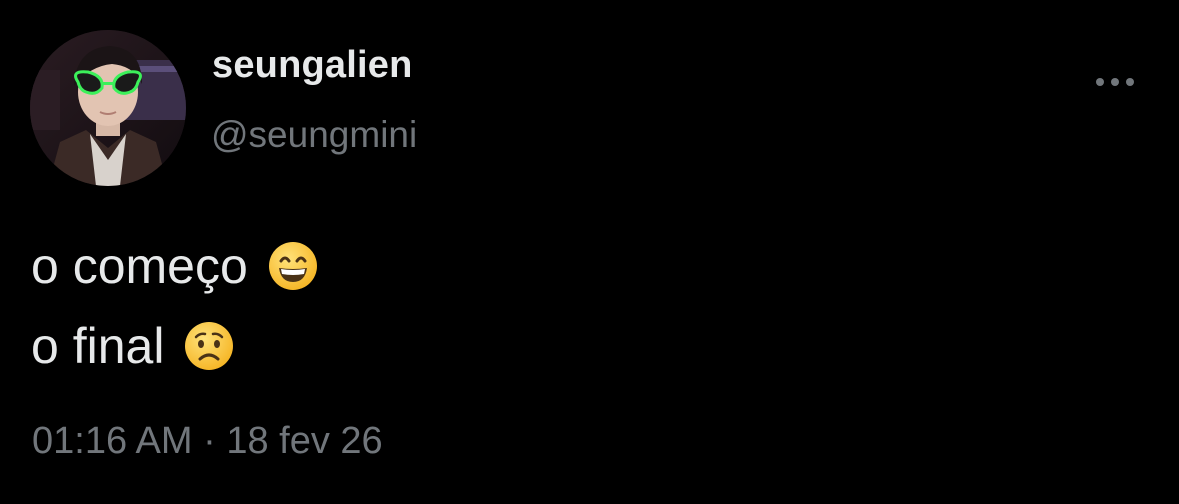 This screenshot has height=504, width=1179. I want to click on tweet-timestamp: 01:16 AM · 18 fev 26, so click(207, 441).